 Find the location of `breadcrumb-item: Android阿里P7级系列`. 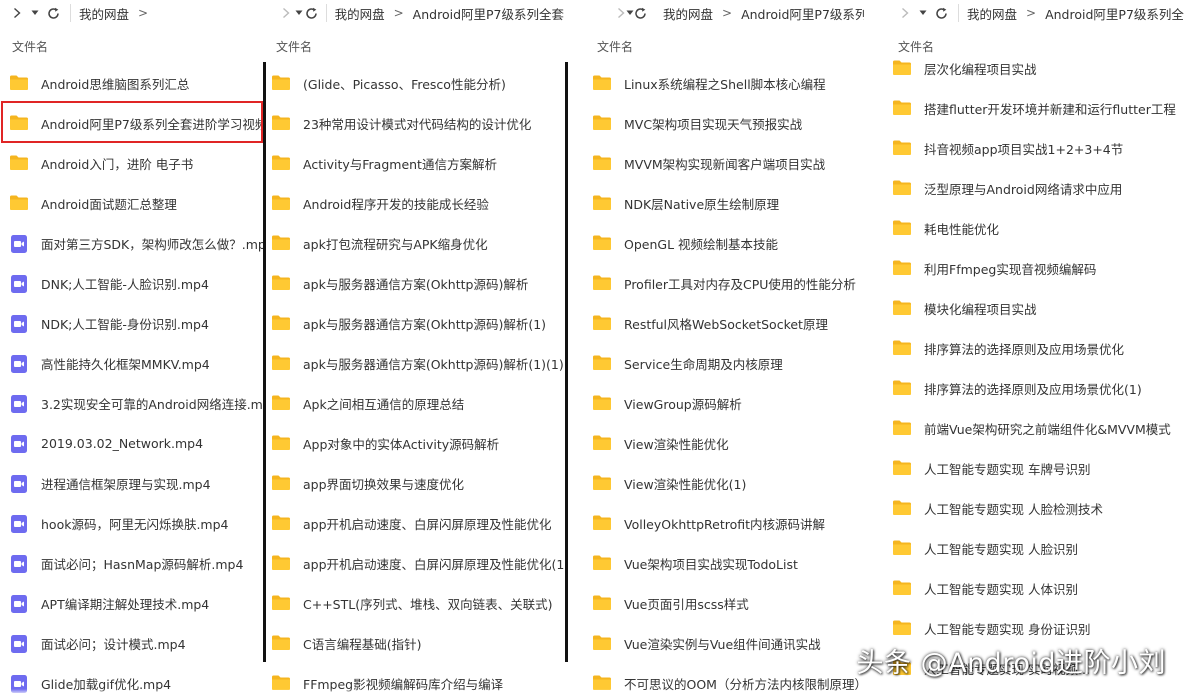

breadcrumb-item: Android阿里P7级系列 is located at coordinates (802, 13).